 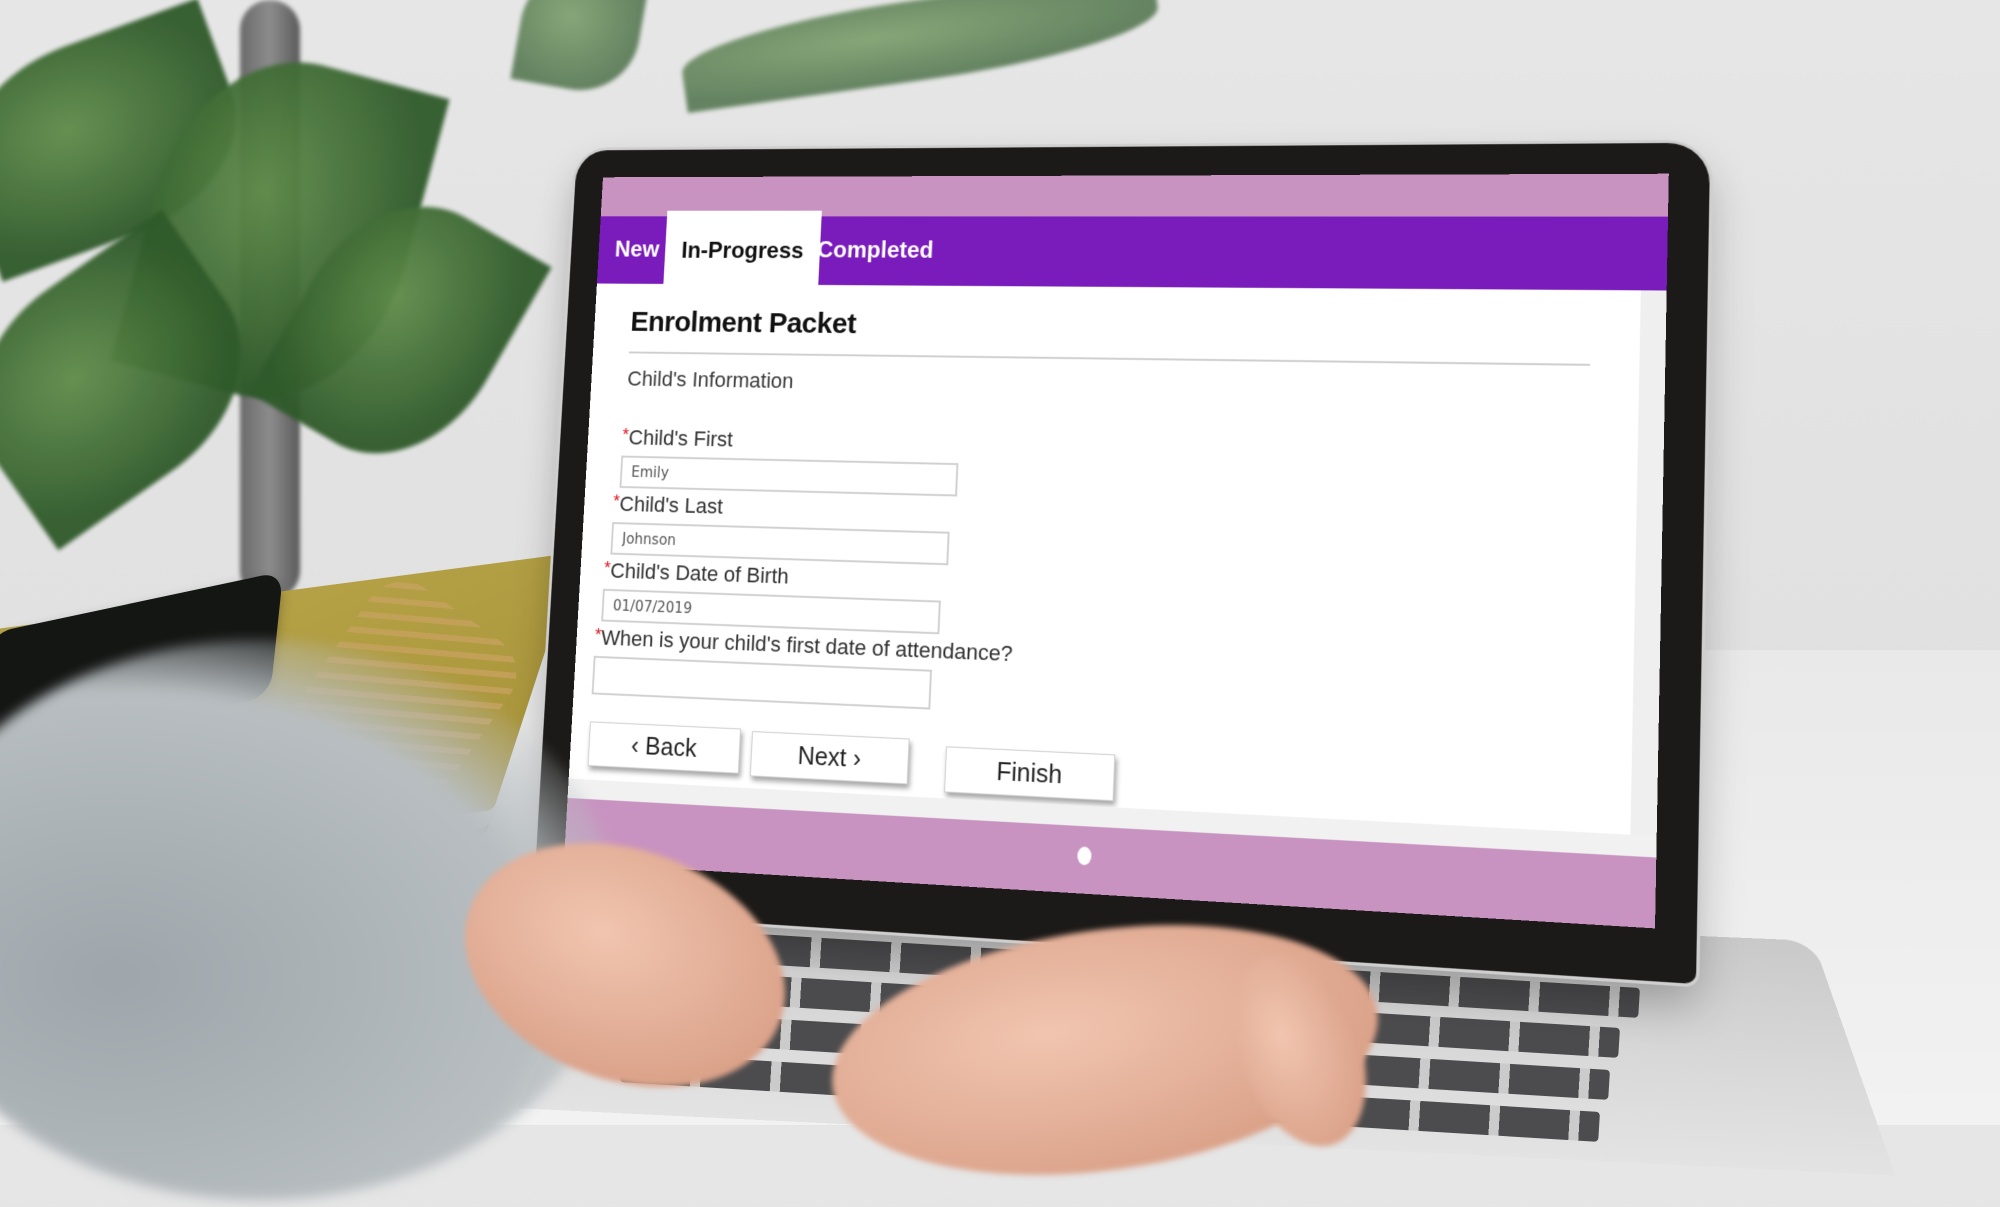 What do you see at coordinates (1030, 774) in the screenshot?
I see `finish-button: Finish` at bounding box center [1030, 774].